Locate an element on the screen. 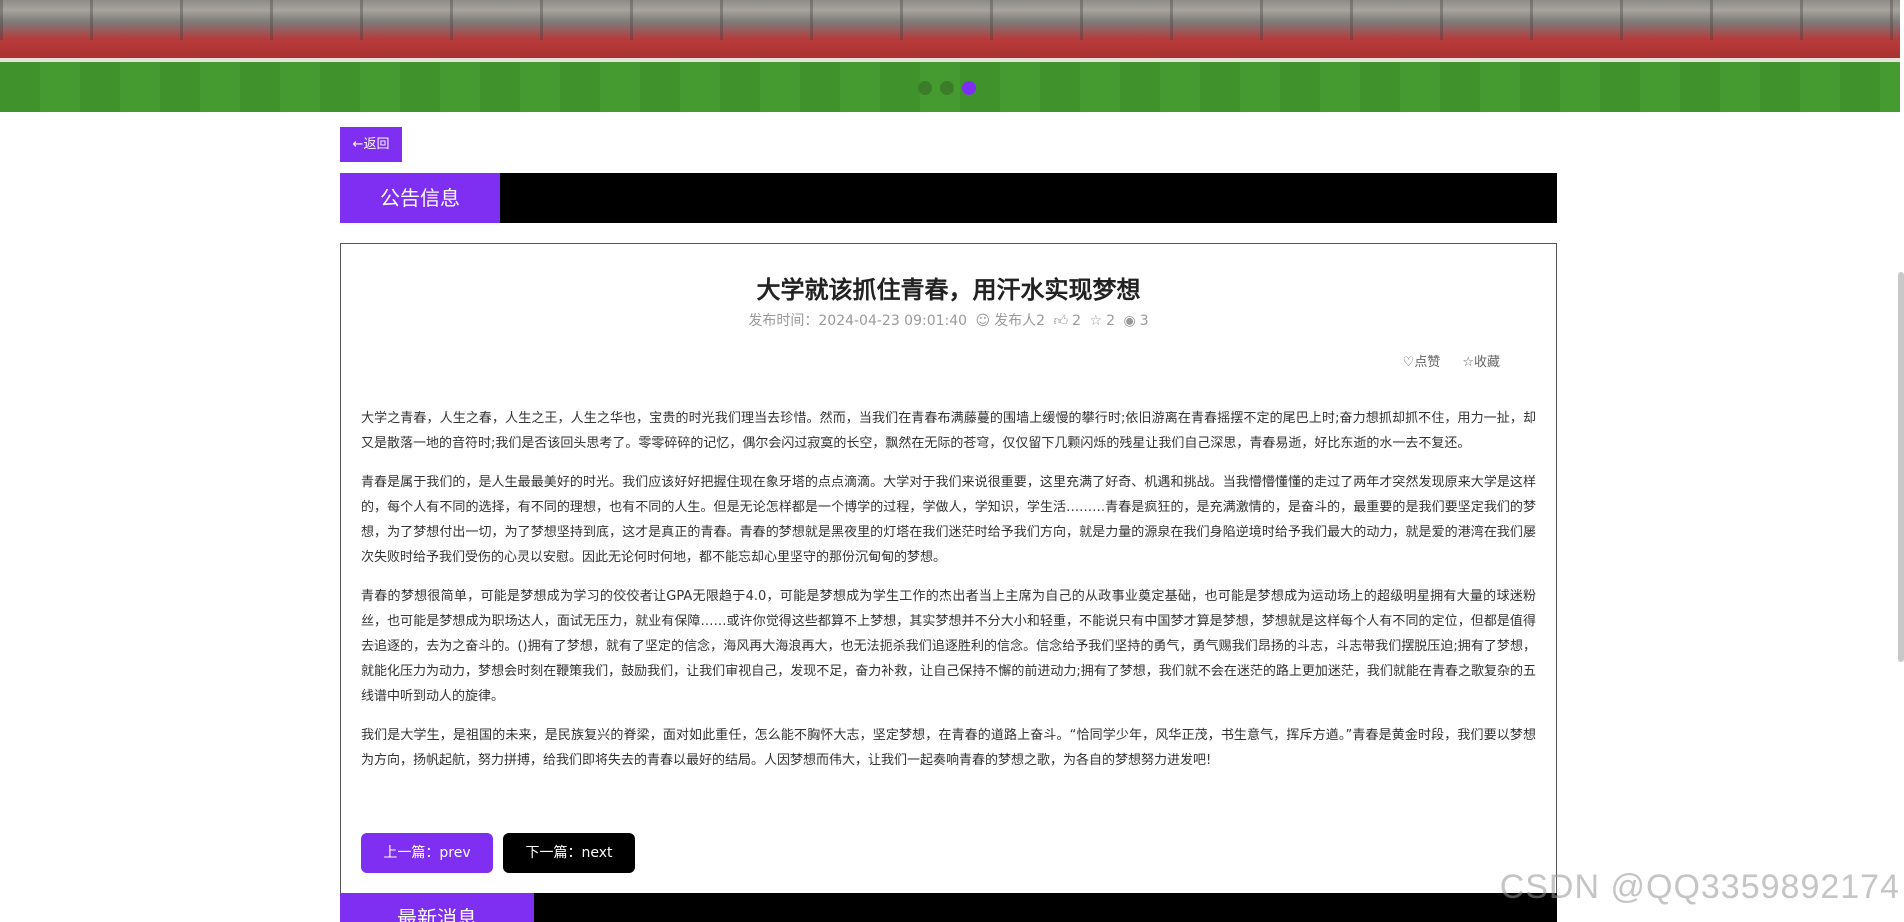 Image resolution: width=1904 pixels, height=922 pixels. view-count: 3 is located at coordinates (1144, 321).